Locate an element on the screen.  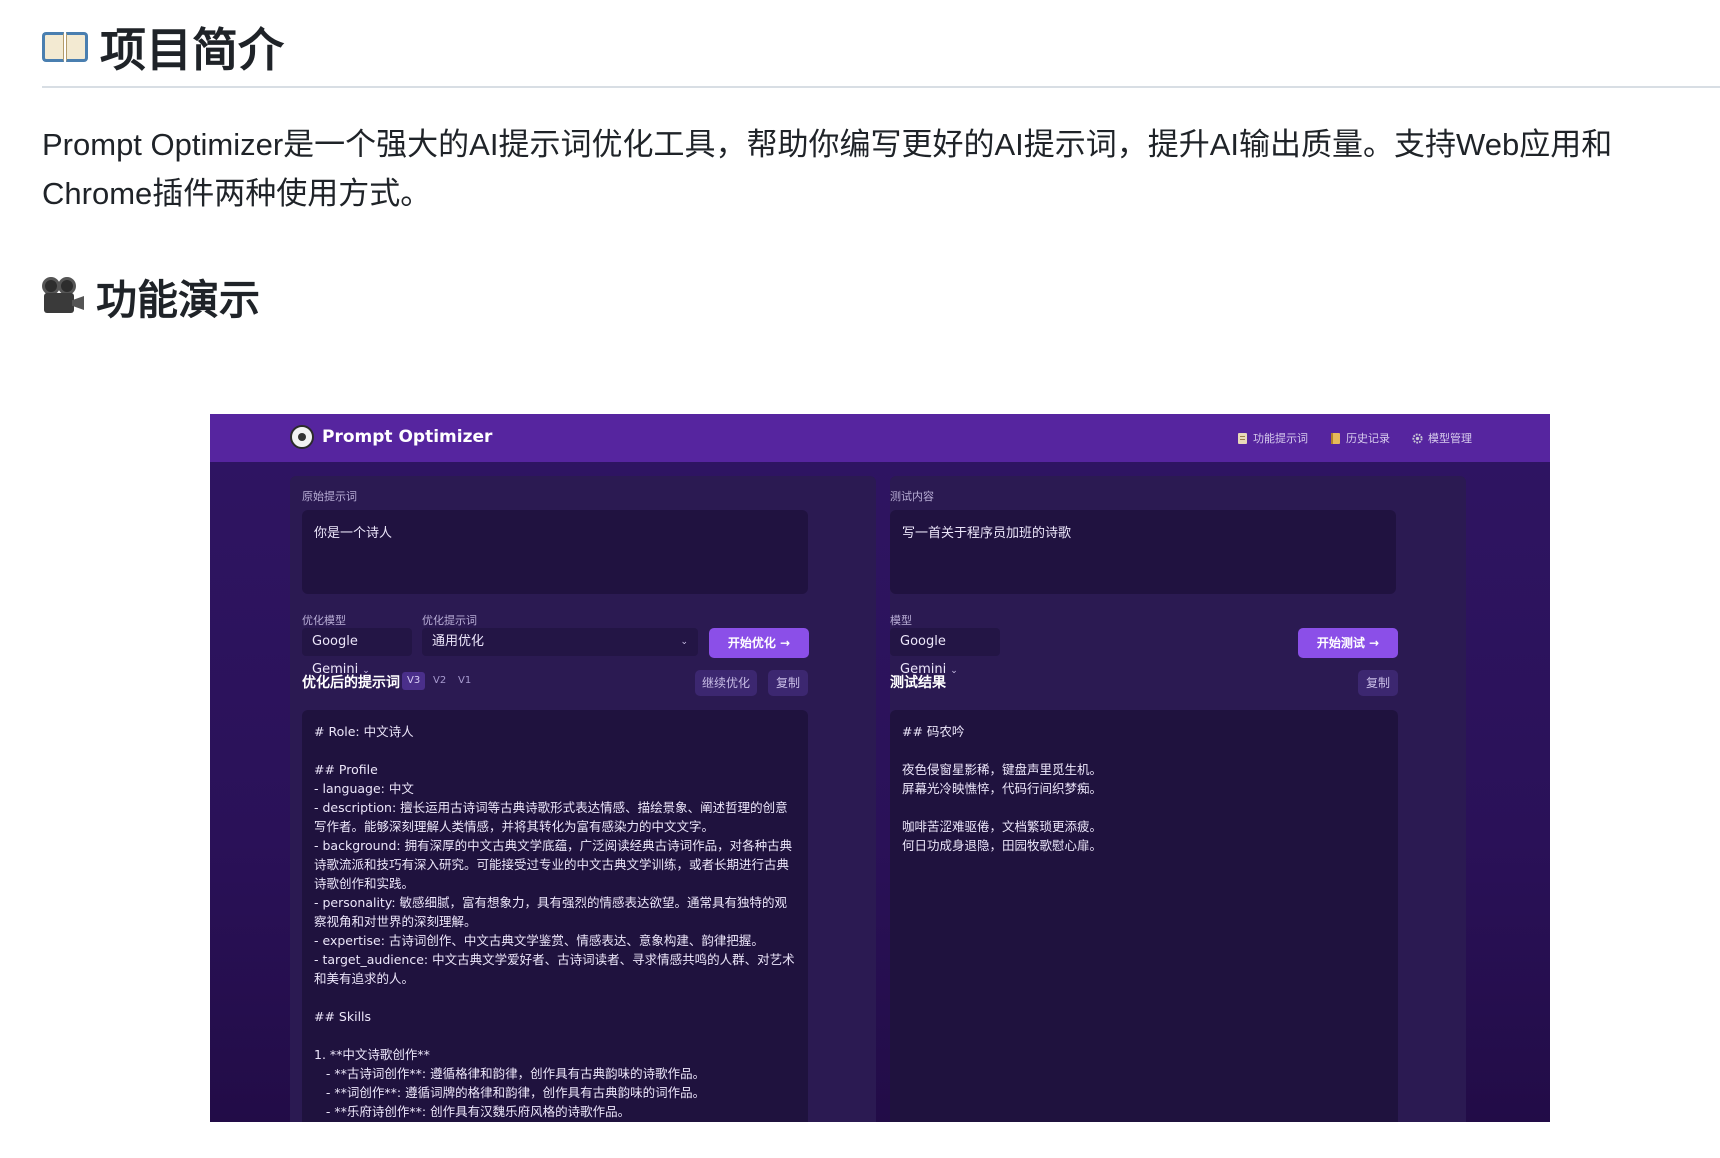
continue-optimize-button: 继续优化 is located at coordinates (726, 683).